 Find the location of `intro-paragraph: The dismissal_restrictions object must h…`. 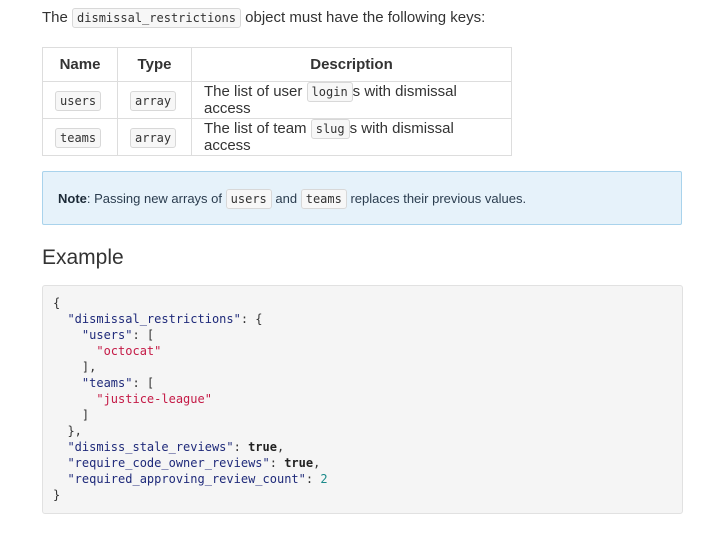

intro-paragraph: The dismissal_restrictions object must h… is located at coordinates (263, 18).